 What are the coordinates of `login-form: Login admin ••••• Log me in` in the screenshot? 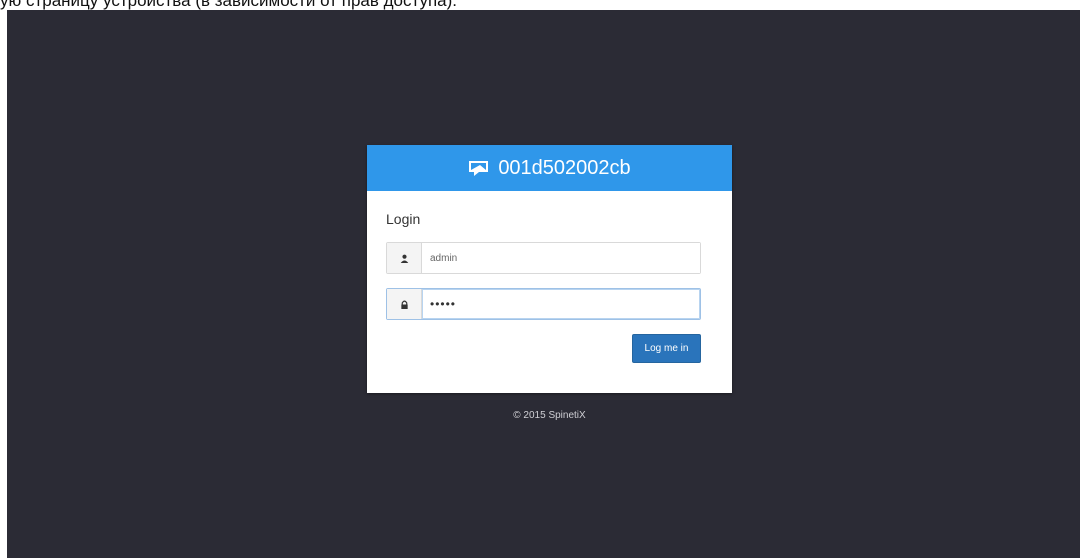 It's located at (549, 277).